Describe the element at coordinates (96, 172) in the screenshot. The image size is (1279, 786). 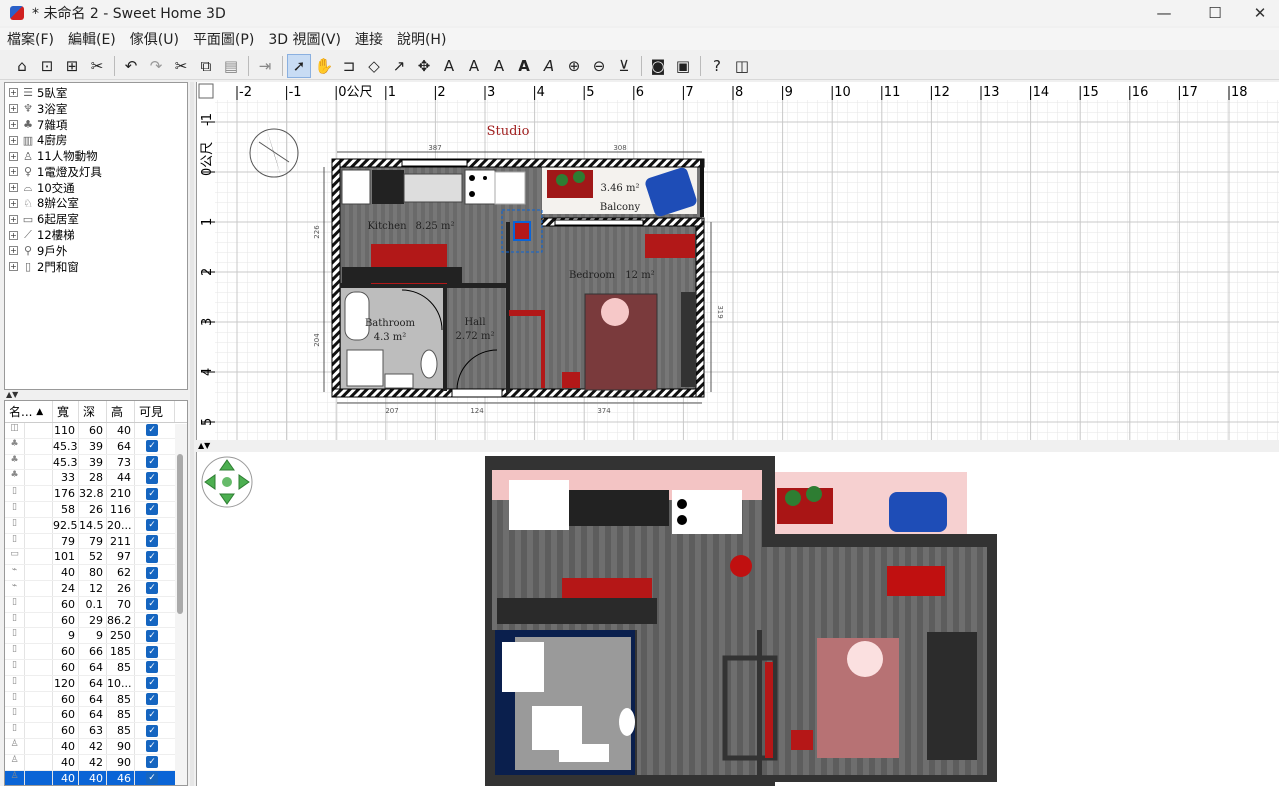
I see `catalog-category: + ♀ 1電燈及灯具` at that location.